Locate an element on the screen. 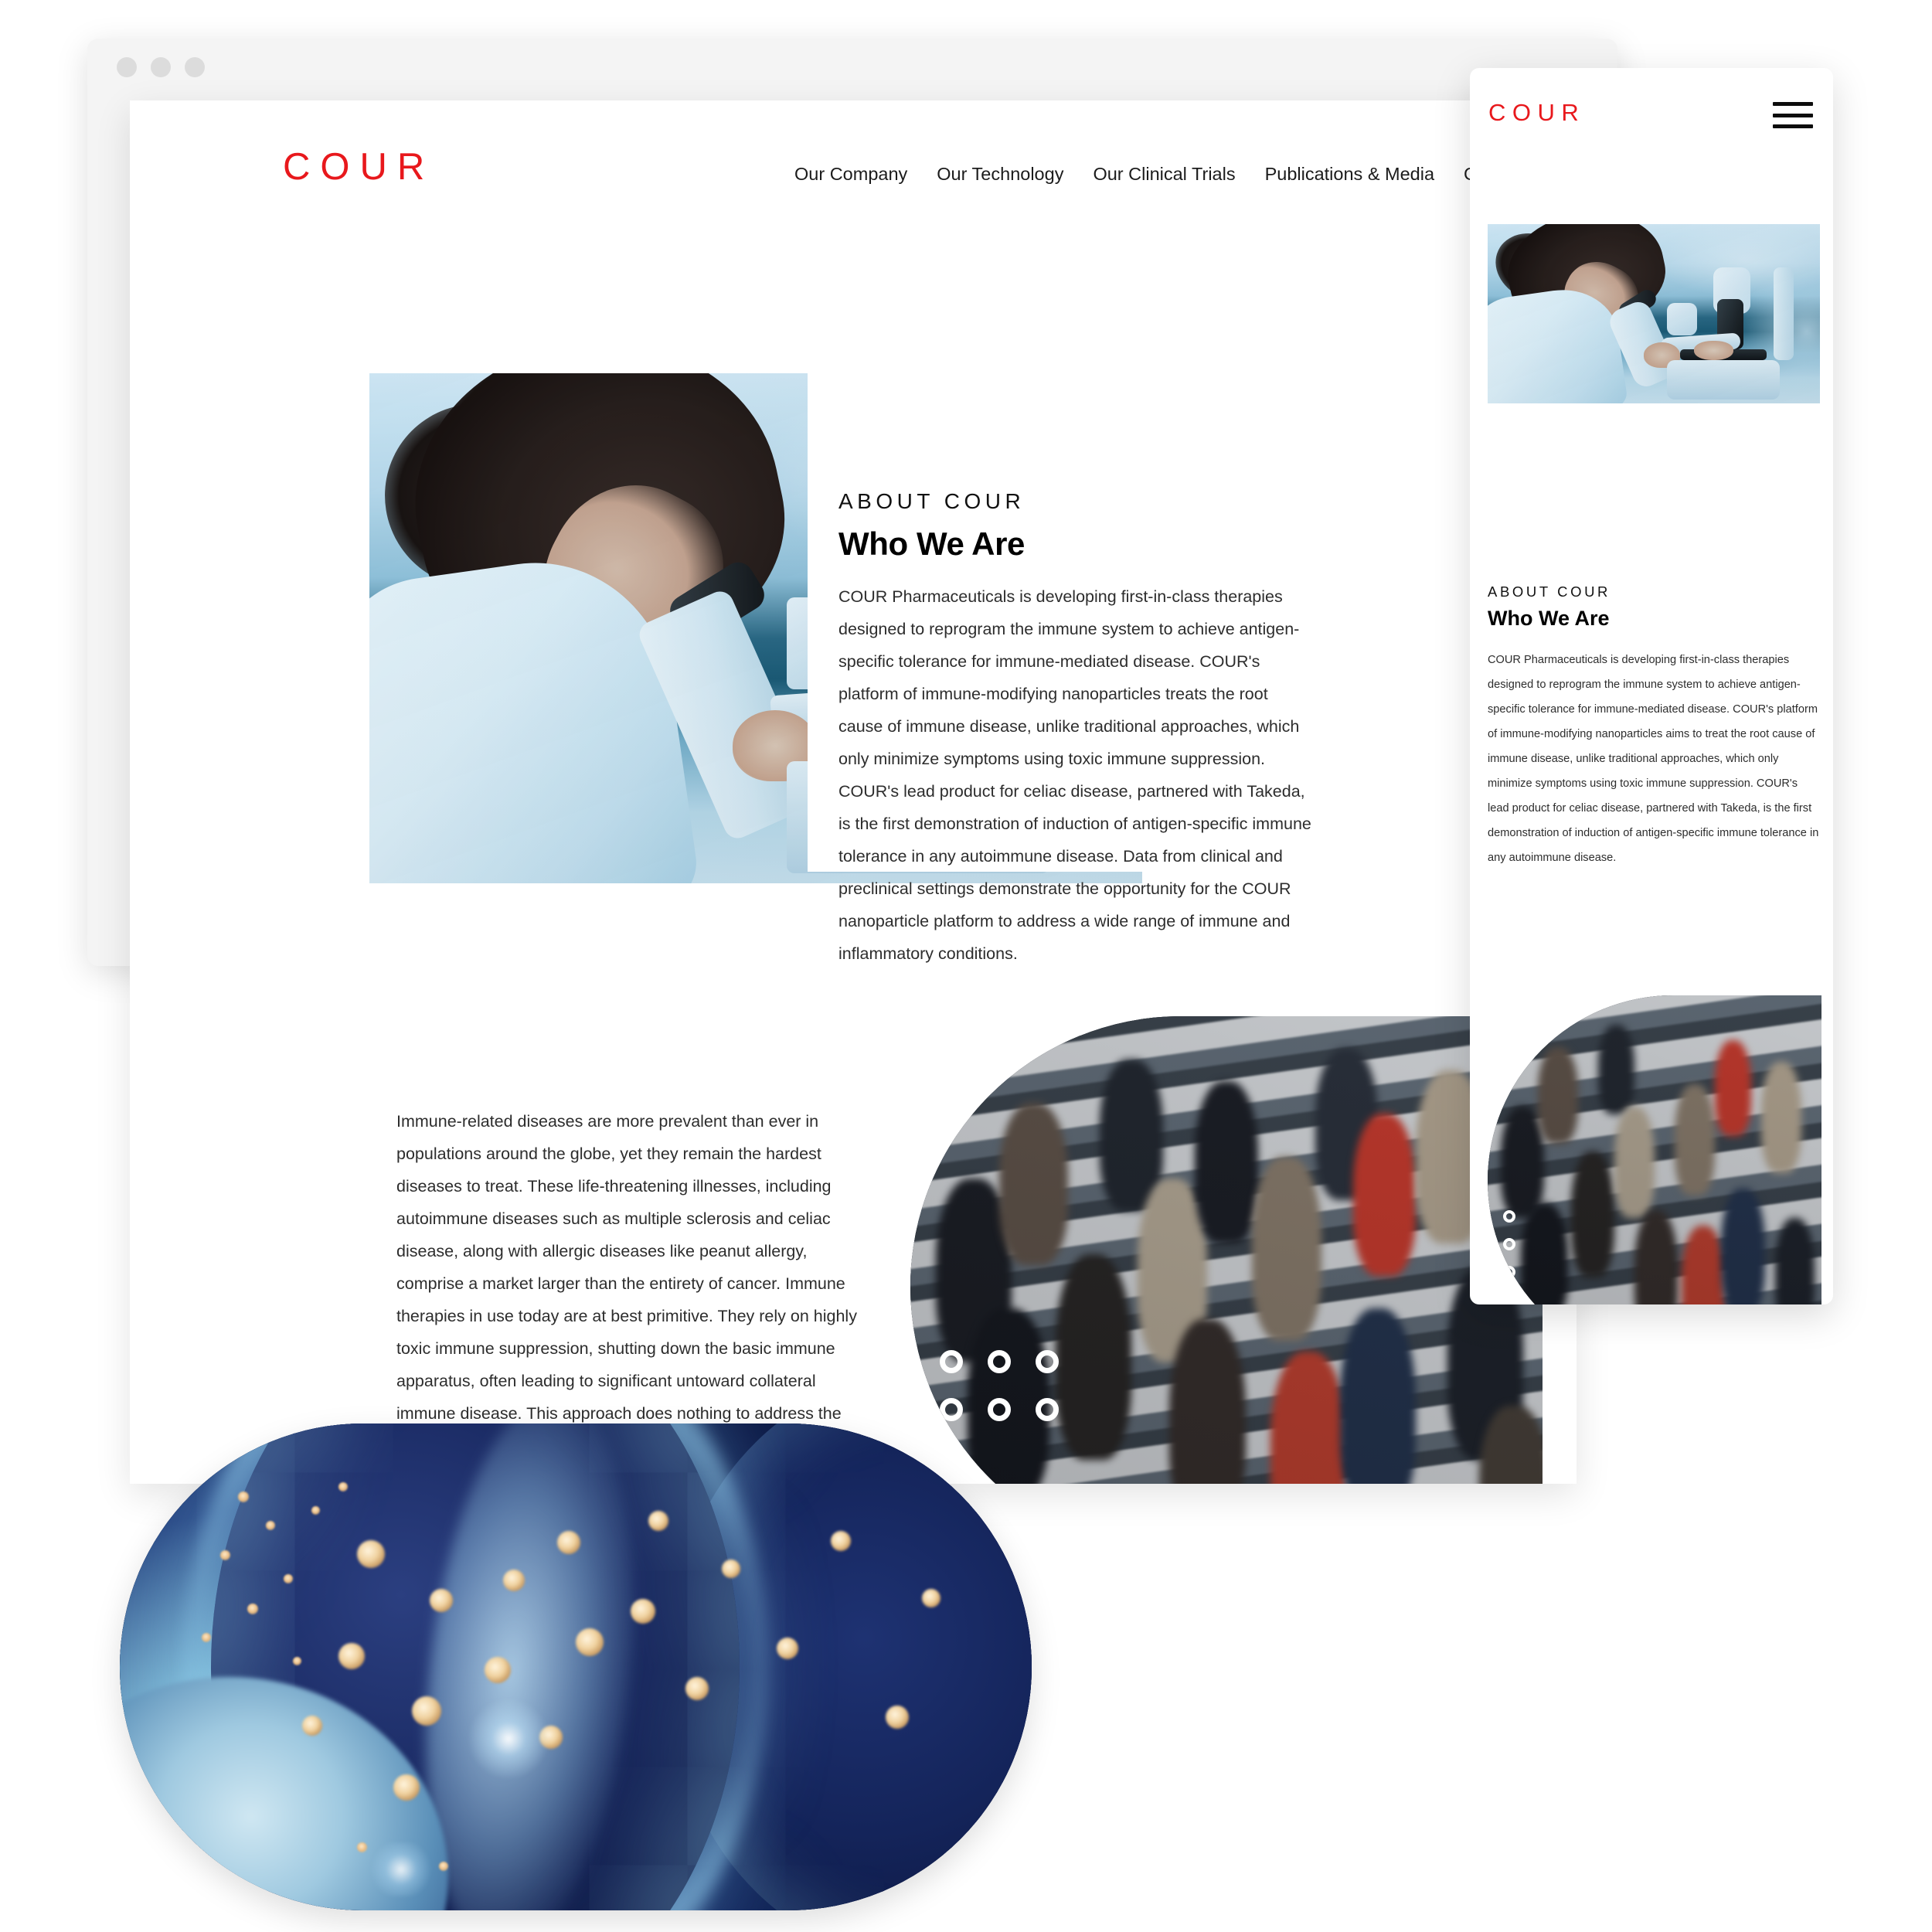  mobile-scientist-microscope-image is located at coordinates (1654, 314).